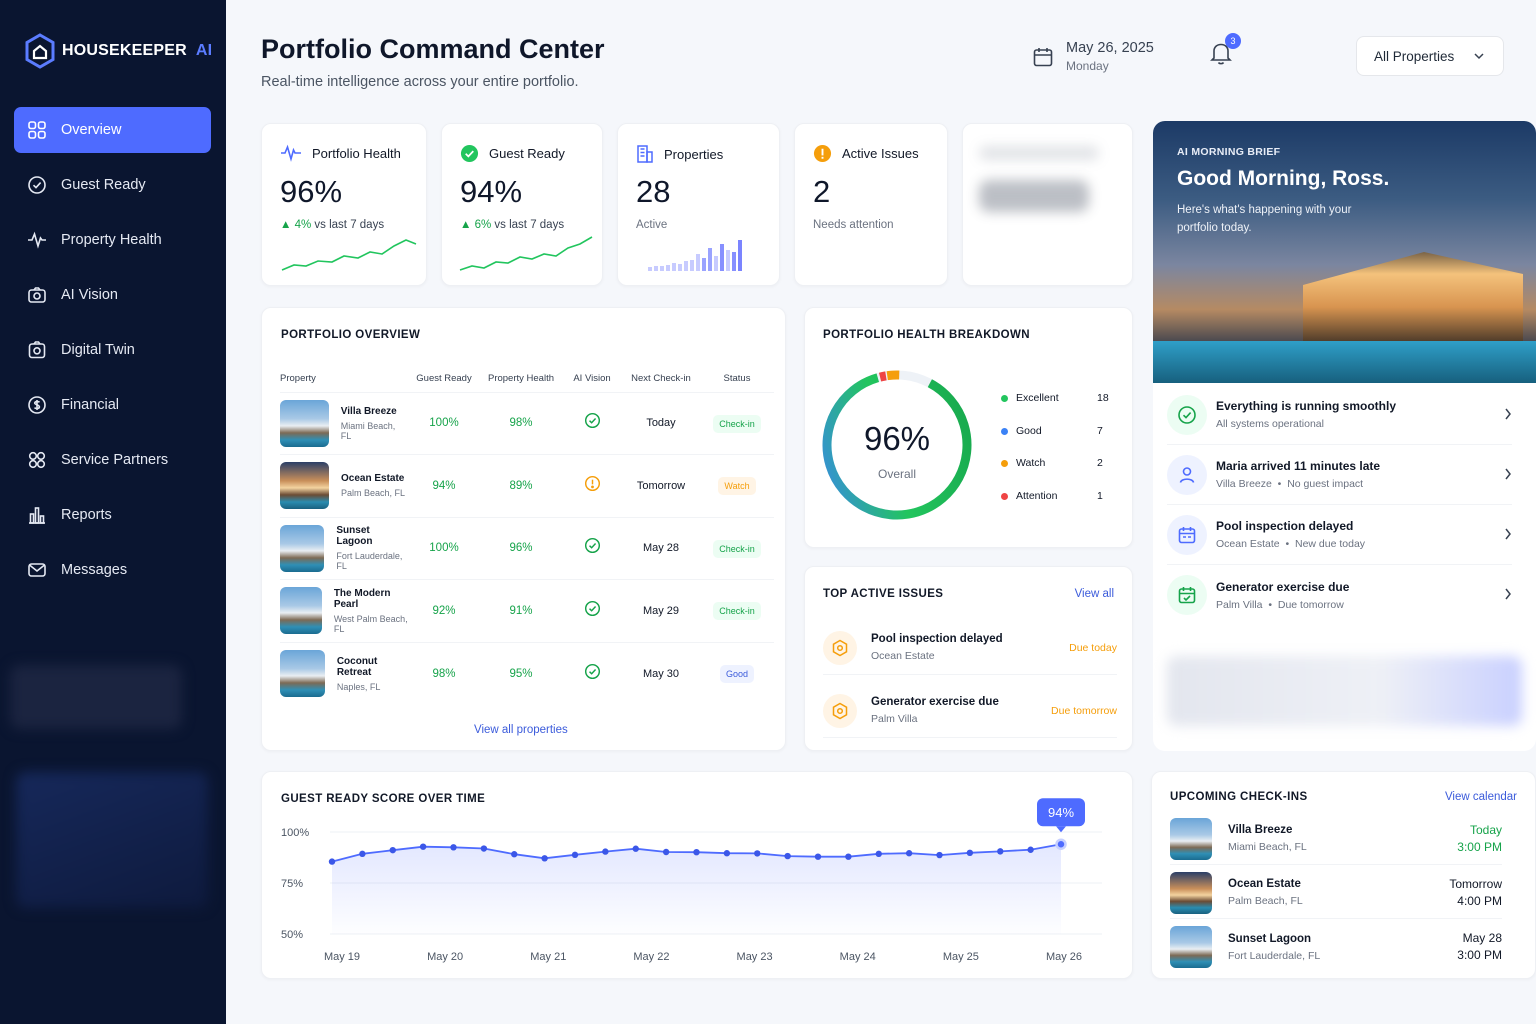  Describe the element at coordinates (1187, 534) in the screenshot. I see `brief-icon-wrap` at that location.